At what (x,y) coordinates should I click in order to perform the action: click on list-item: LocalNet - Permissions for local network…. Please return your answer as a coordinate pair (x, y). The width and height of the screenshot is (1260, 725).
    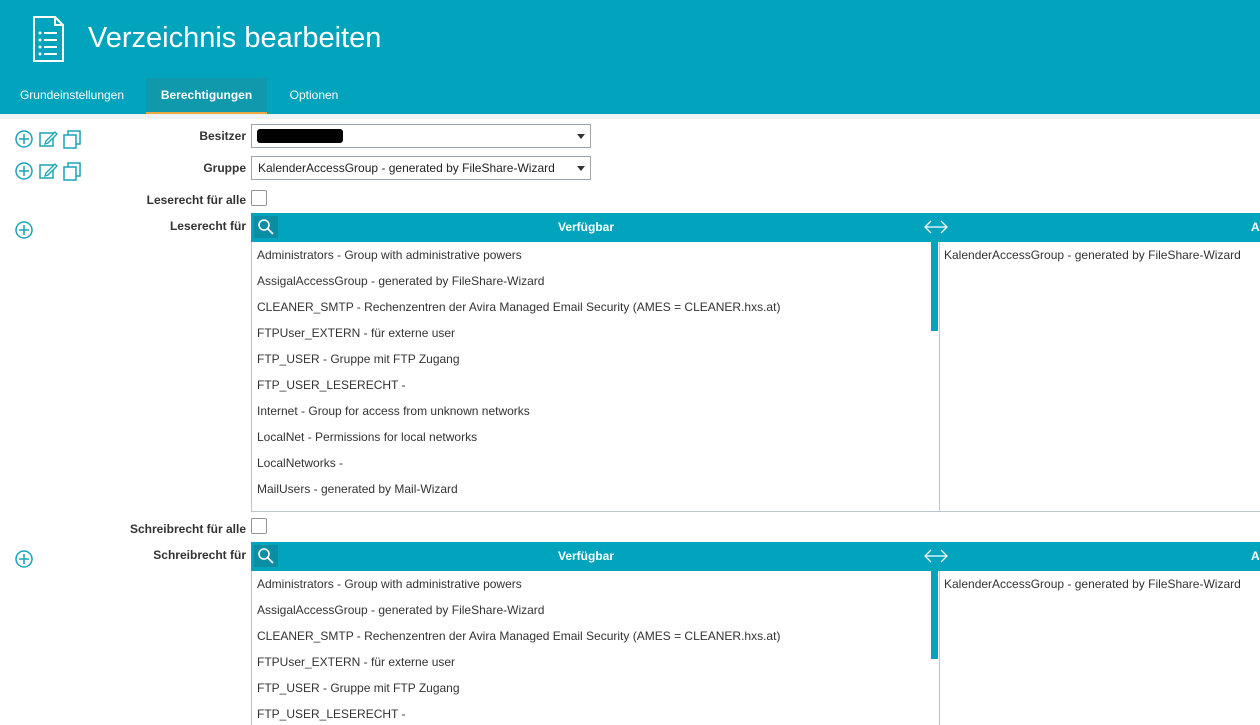
    Looking at the image, I should click on (595, 437).